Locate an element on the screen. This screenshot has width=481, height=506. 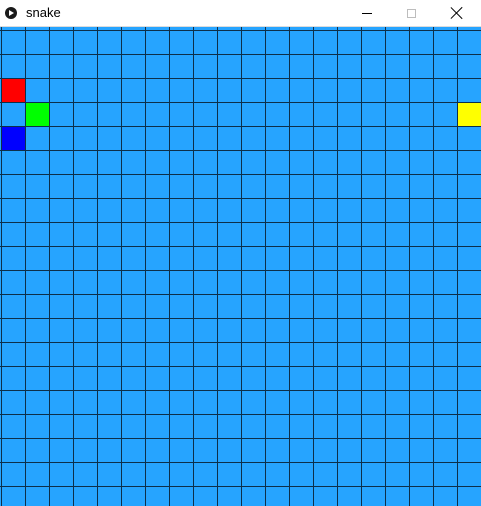
blue-square is located at coordinates (13, 138).